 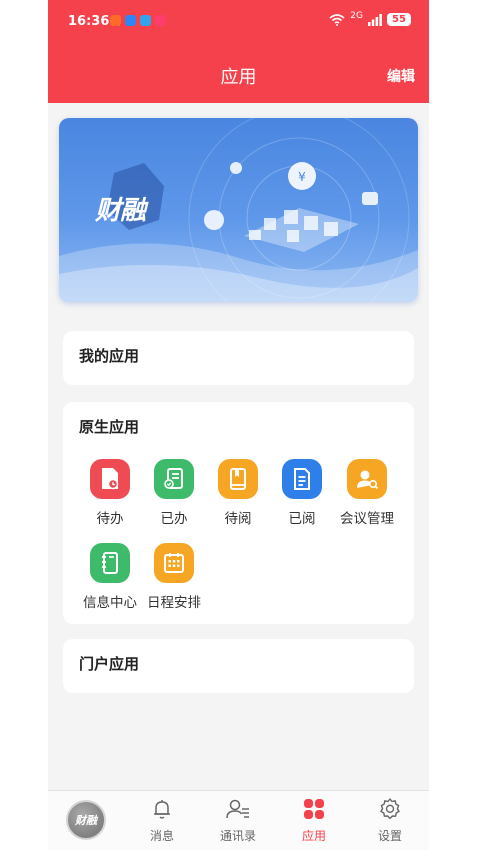 I want to click on app-label: 已阅, so click(x=302, y=519).